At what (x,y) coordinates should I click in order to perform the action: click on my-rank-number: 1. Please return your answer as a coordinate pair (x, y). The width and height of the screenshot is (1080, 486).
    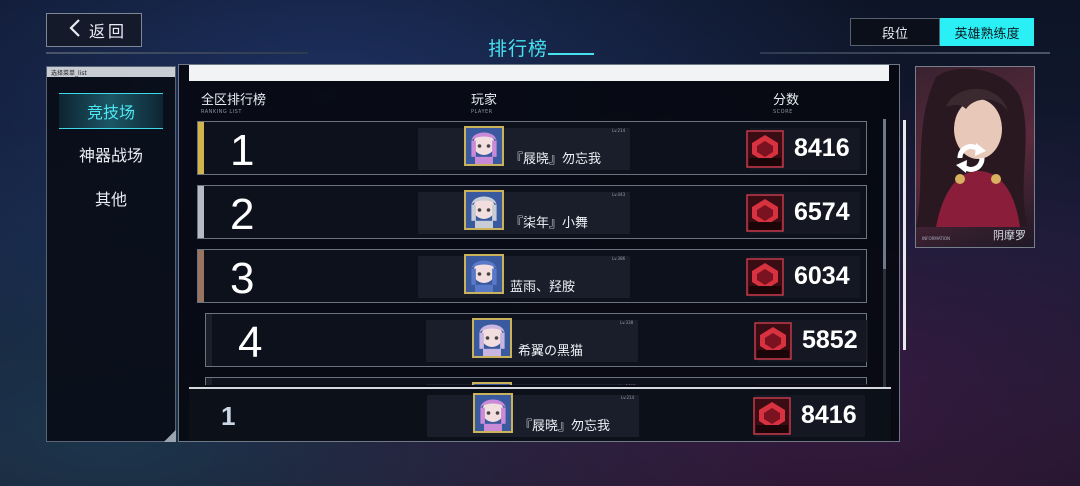
    Looking at the image, I should click on (228, 416).